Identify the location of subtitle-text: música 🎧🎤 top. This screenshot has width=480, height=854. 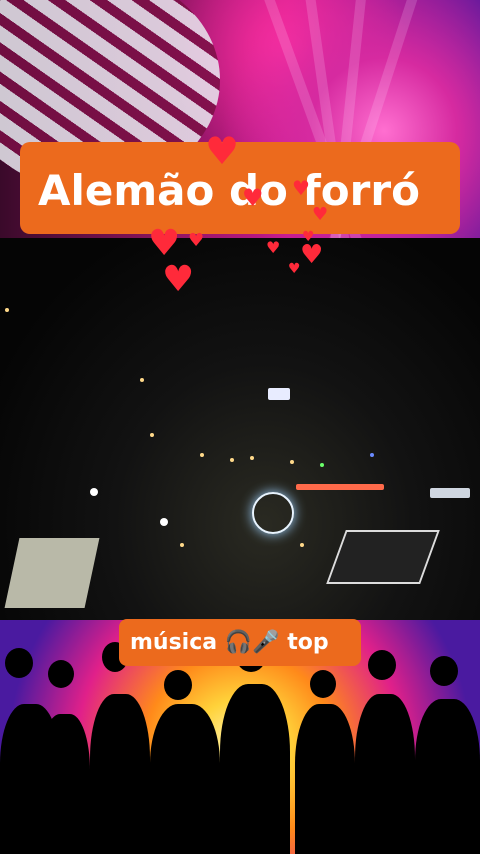
(229, 642).